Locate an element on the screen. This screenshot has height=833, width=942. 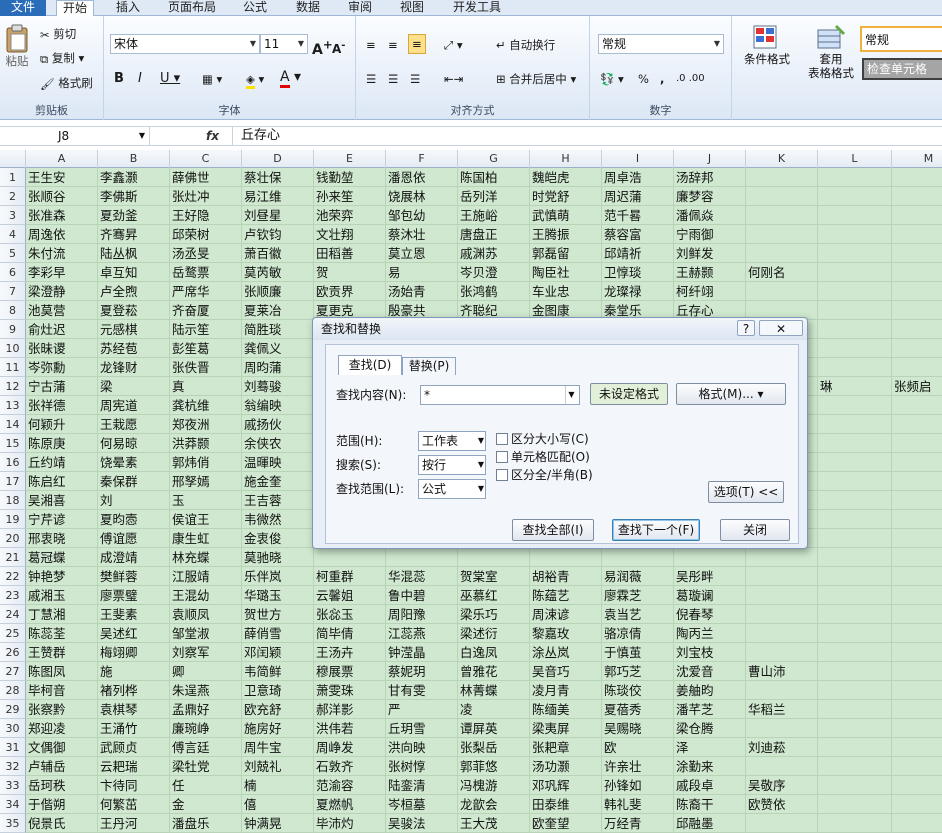
cell: 简胜琰 is located at coordinates (278, 329).